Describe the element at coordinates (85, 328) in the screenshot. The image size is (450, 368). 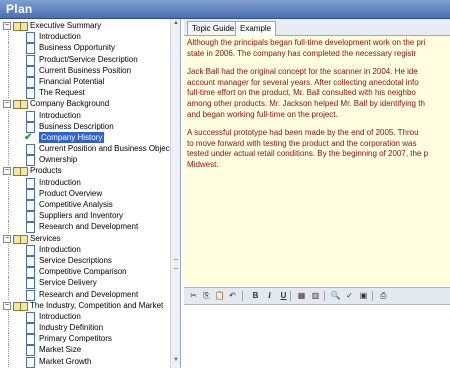
I see `tree-item: Industry Definition` at that location.